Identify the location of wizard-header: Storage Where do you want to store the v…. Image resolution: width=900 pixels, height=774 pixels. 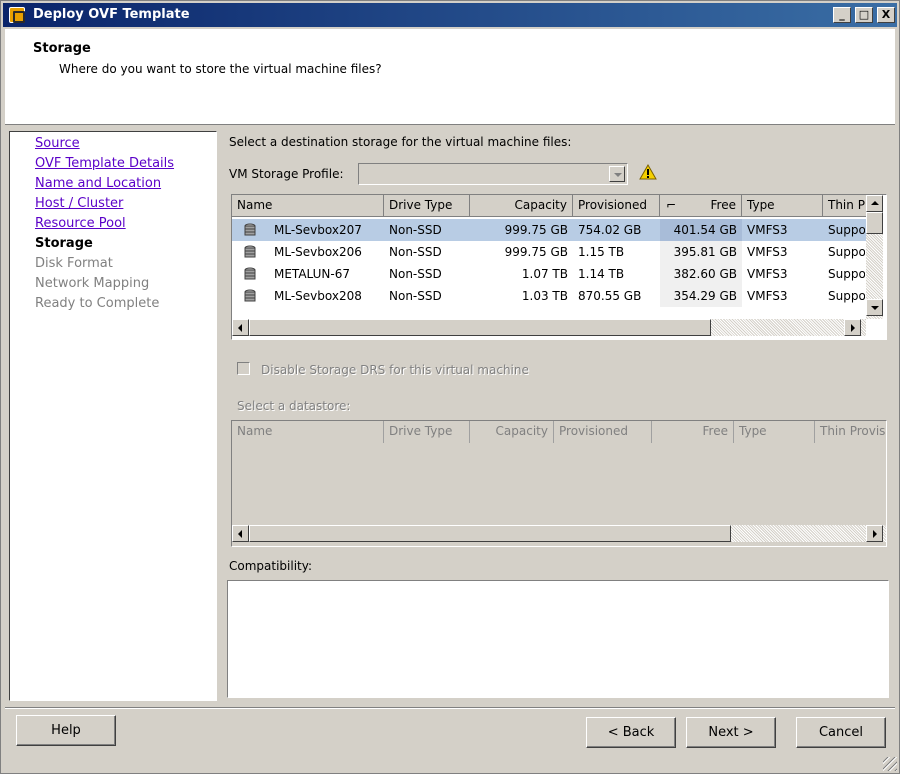
(450, 77).